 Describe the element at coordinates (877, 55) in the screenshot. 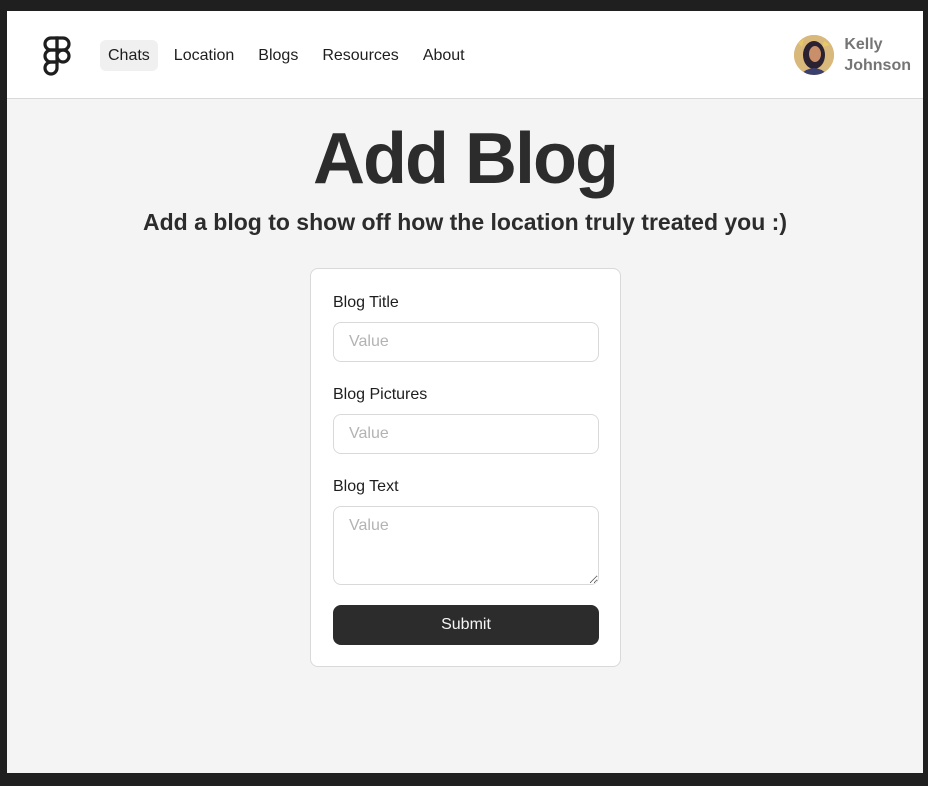

I see `user-name: Kelly Johnson` at that location.